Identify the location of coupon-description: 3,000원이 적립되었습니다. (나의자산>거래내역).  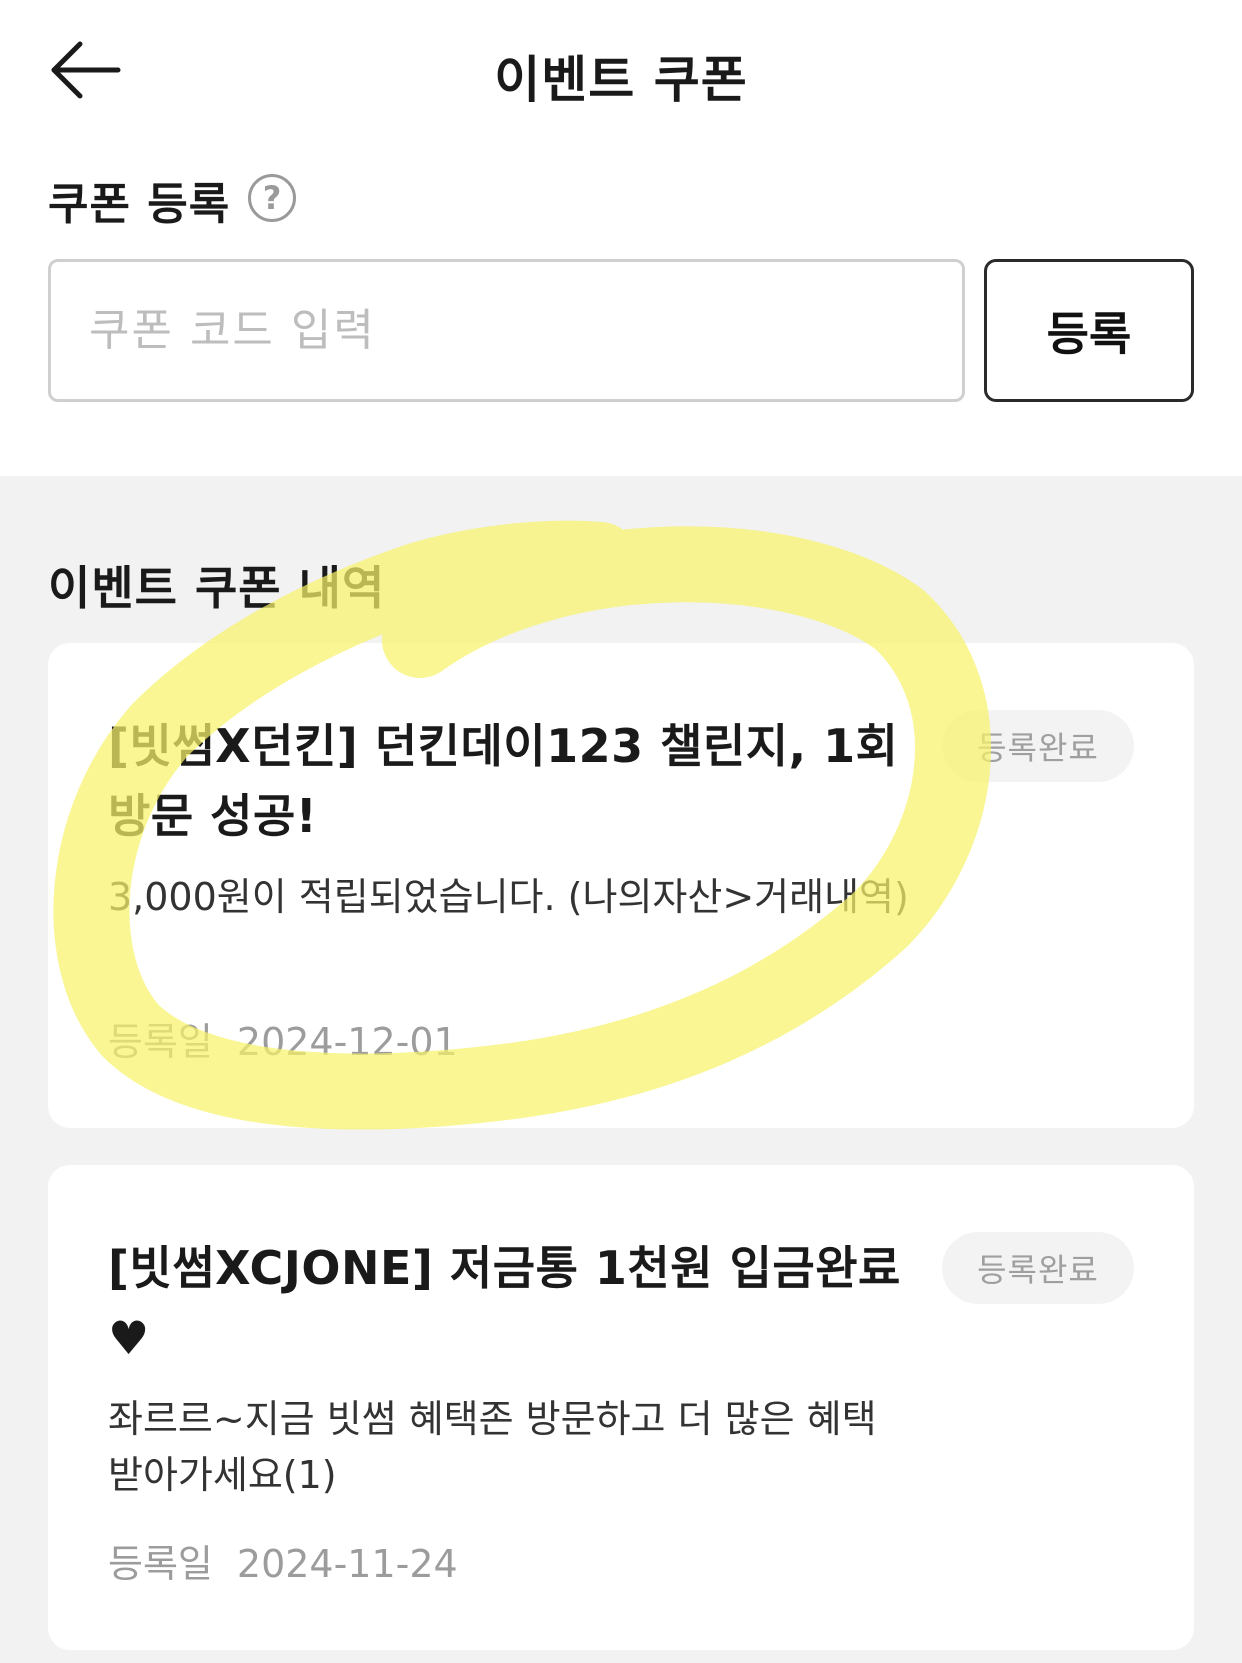
(508, 897).